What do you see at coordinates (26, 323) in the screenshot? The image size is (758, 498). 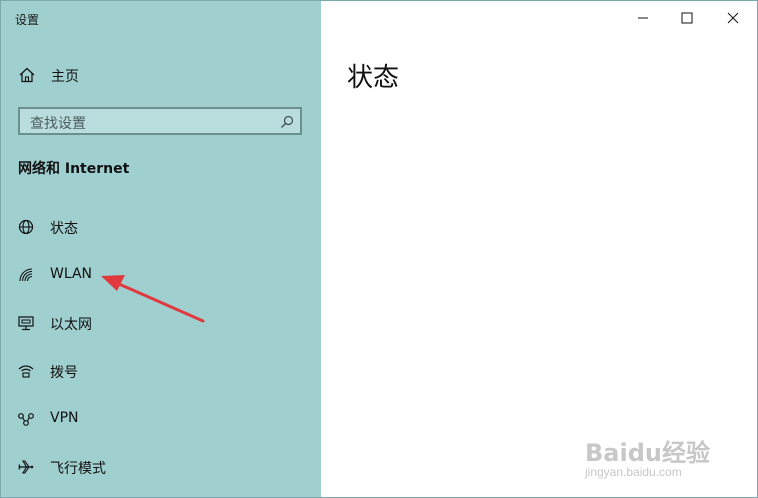 I see `ethernet-icon` at bounding box center [26, 323].